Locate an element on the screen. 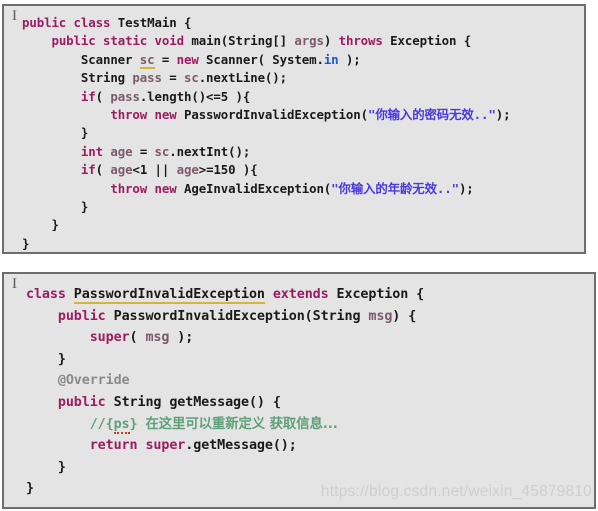 The height and width of the screenshot is (511, 598). code-token: throw is located at coordinates (129, 188).